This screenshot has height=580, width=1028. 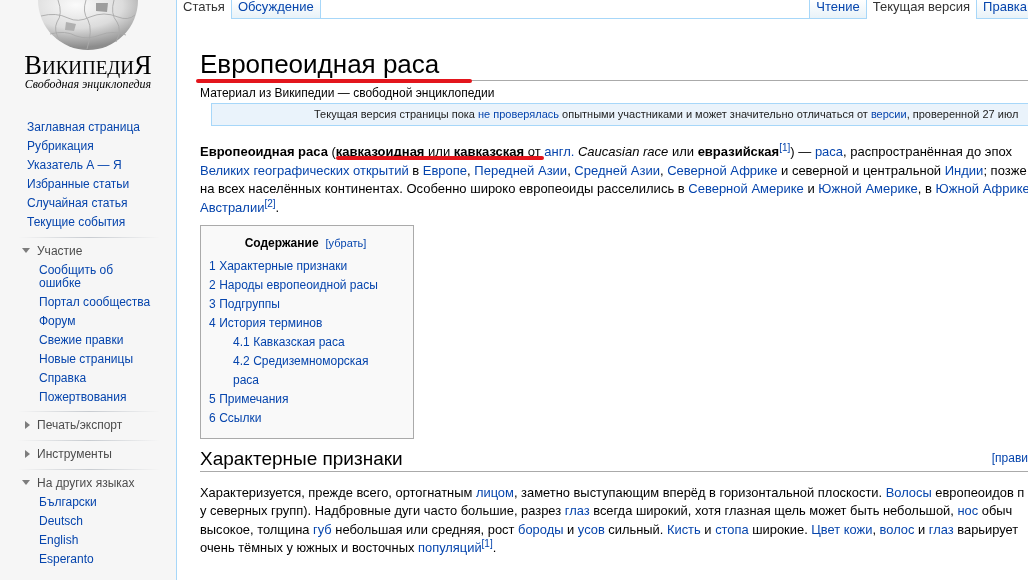 I want to click on text-link: Кисть, so click(x=683, y=529).